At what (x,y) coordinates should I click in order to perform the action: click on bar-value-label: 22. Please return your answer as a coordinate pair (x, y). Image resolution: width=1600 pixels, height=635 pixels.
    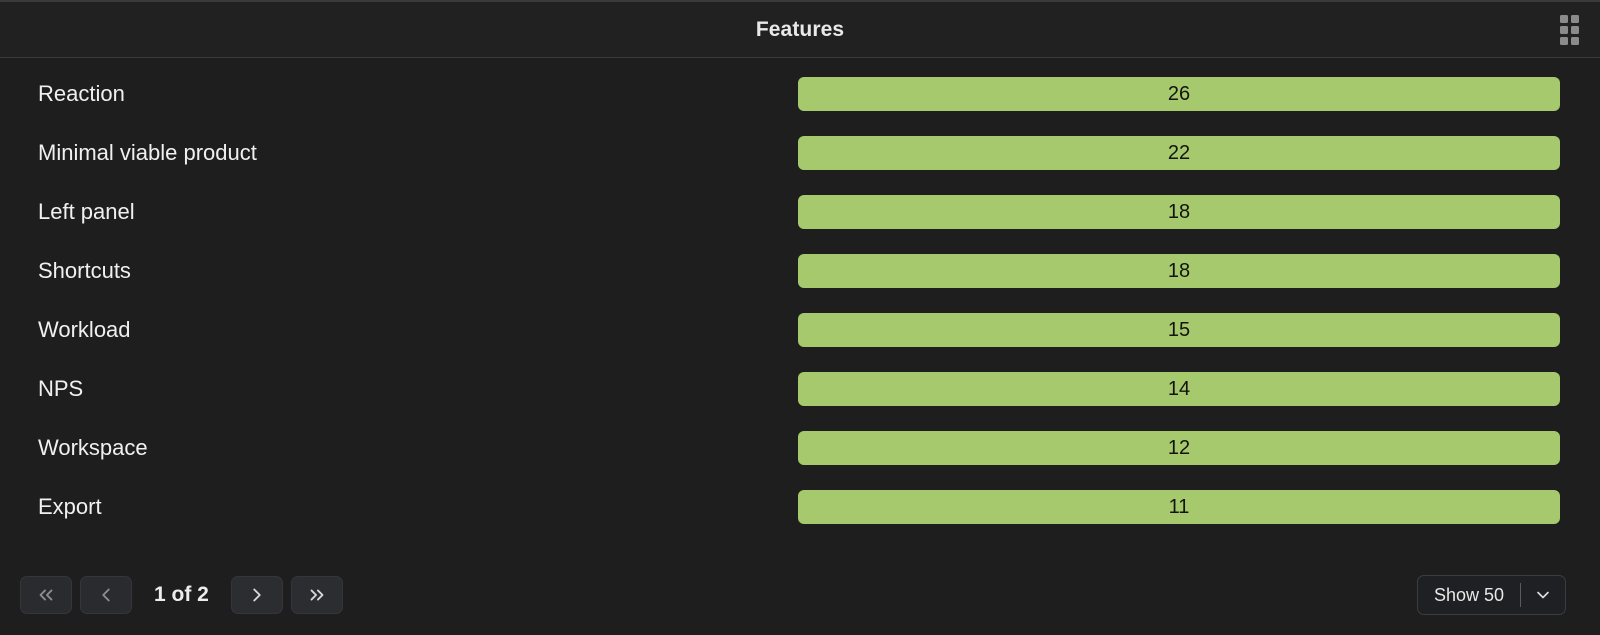
    Looking at the image, I should click on (1179, 152).